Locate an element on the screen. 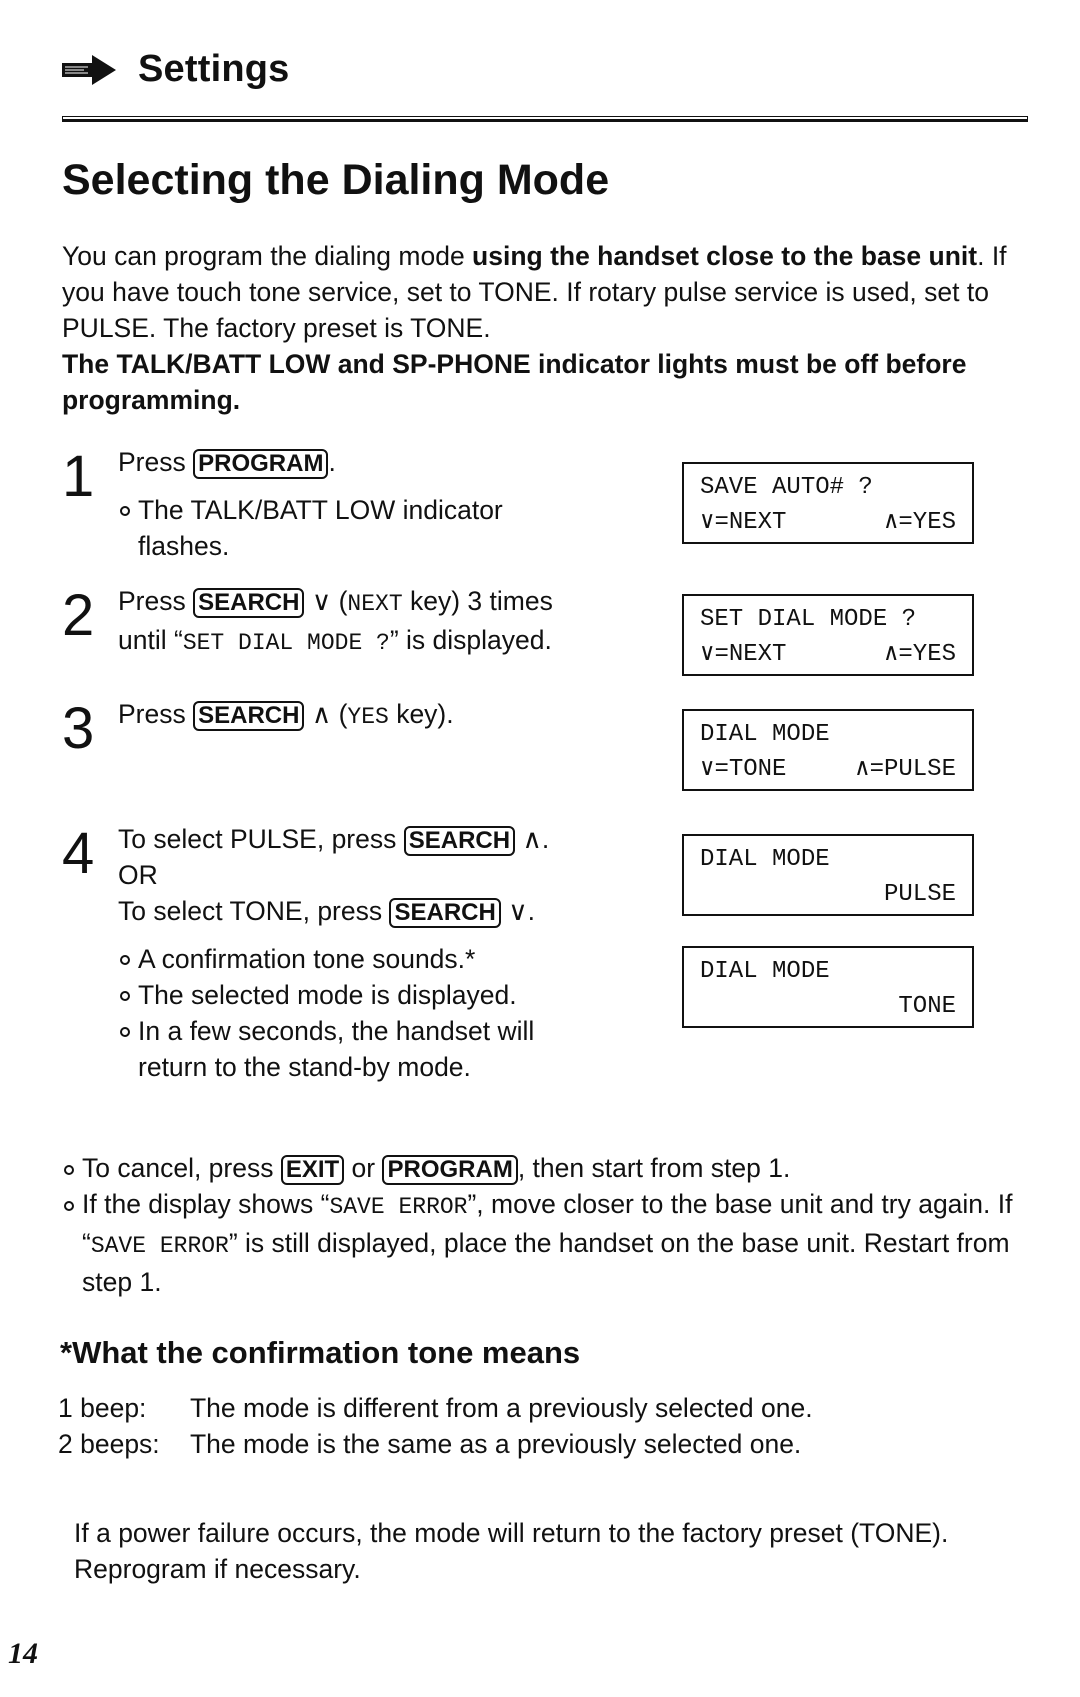 The image size is (1080, 1697). header-divider is located at coordinates (545, 119).